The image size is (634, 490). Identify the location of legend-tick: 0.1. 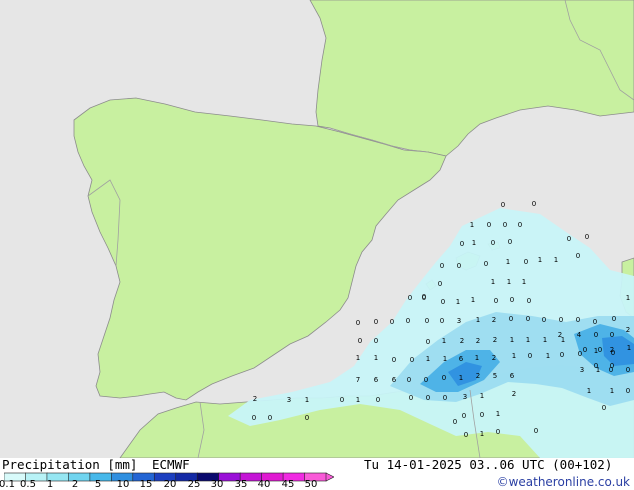
(7, 484).